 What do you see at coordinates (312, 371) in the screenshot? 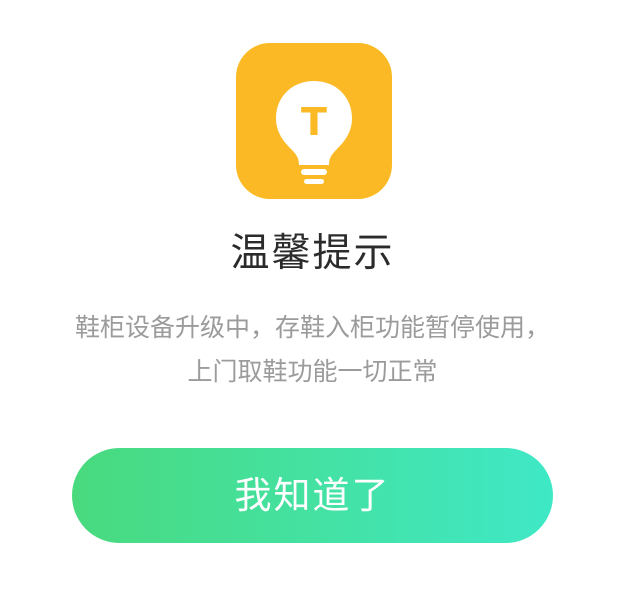
I see `message-line-2: 上门取鞋功能一切正常` at bounding box center [312, 371].